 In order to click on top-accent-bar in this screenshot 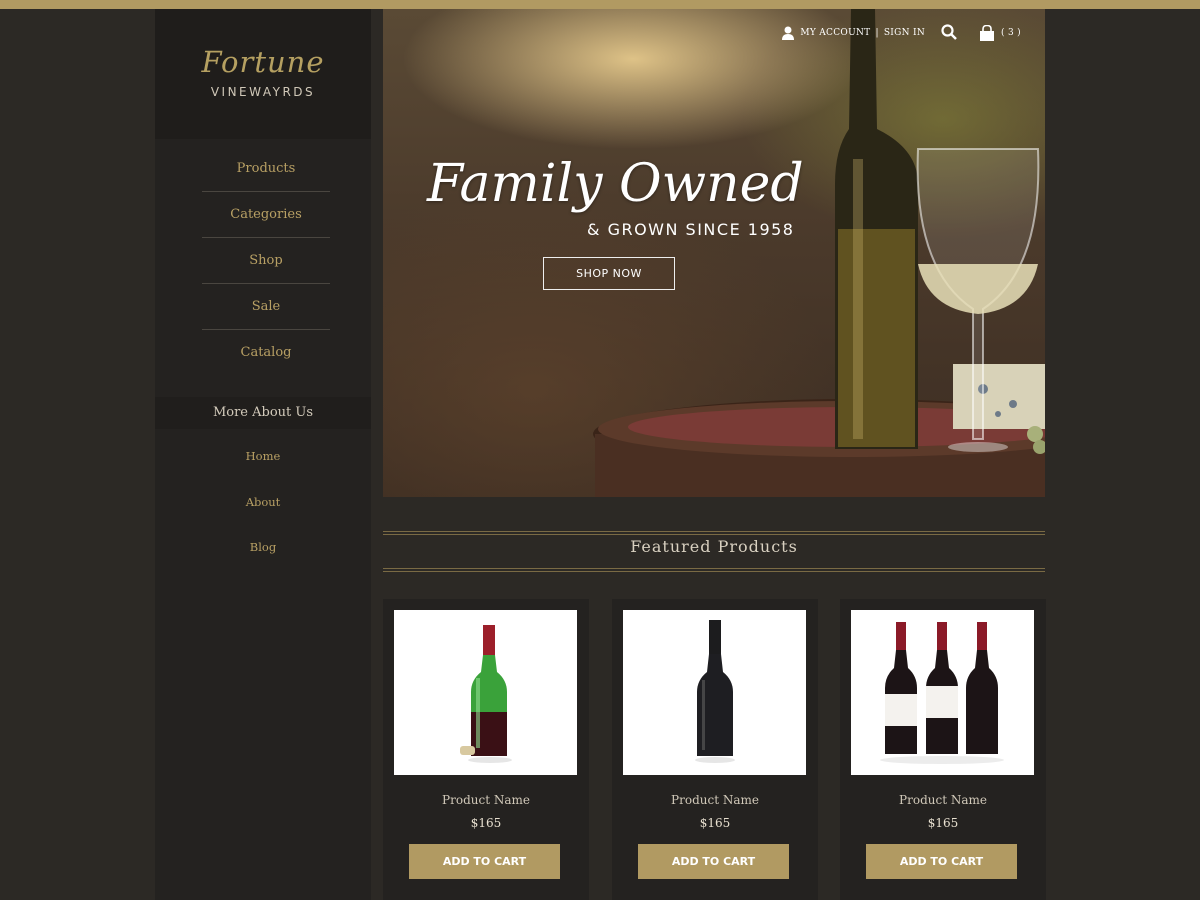, I will do `click(600, 4)`.